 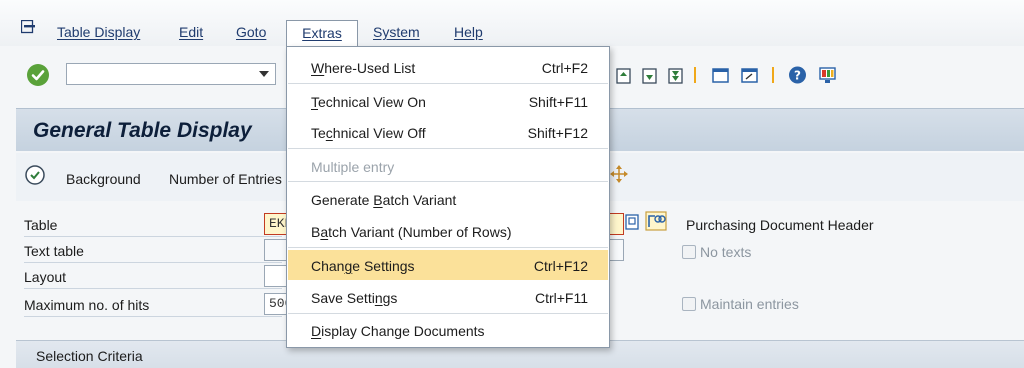 I want to click on section-title: Selection Criteria, so click(x=89, y=356).